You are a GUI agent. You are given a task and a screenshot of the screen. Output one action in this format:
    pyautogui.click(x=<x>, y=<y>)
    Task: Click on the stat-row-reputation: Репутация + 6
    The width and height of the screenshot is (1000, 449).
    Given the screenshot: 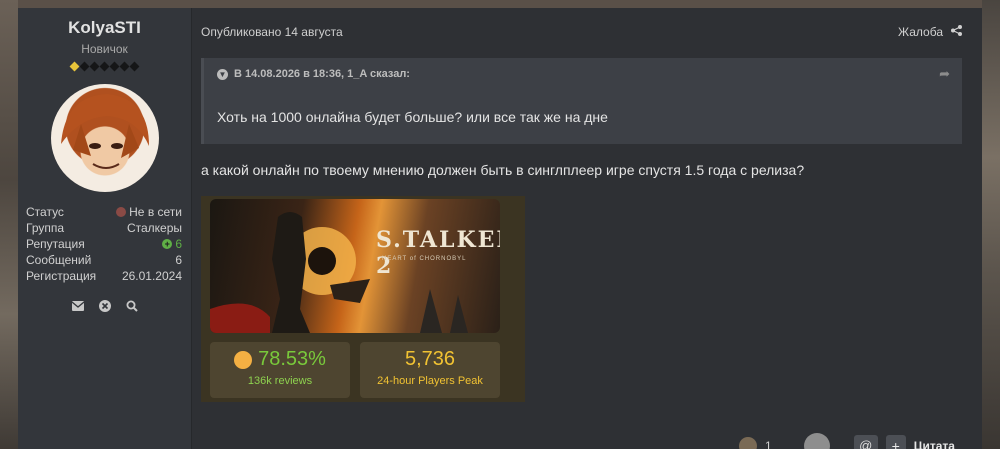 What is the action you would take?
    pyautogui.click(x=104, y=244)
    